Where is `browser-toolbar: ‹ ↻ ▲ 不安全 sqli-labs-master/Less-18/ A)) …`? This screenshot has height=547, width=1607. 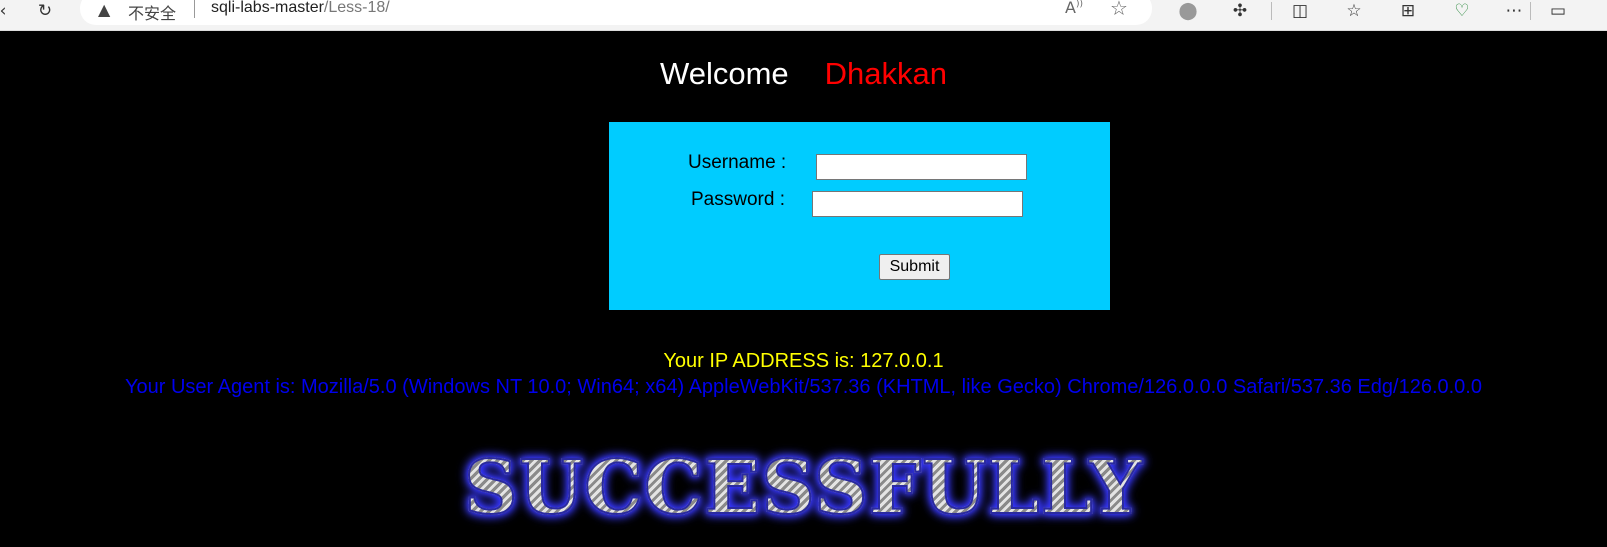 browser-toolbar: ‹ ↻ ▲ 不安全 sqli-labs-master/Less-18/ A)) … is located at coordinates (803, 15).